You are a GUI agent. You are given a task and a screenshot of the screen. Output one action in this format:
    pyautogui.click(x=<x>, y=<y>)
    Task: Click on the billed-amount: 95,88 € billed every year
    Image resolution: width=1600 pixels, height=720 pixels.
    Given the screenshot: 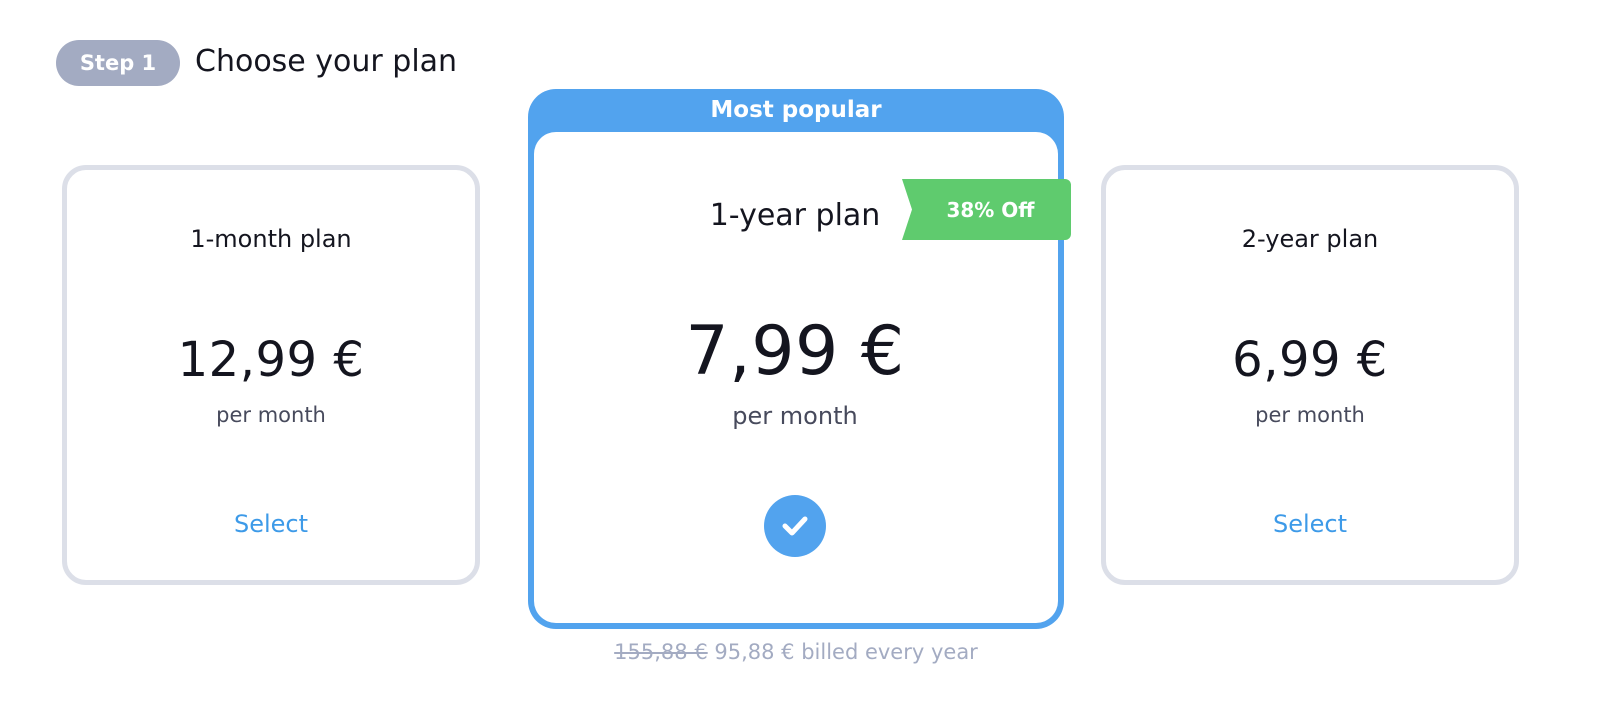 What is the action you would take?
    pyautogui.click(x=846, y=652)
    